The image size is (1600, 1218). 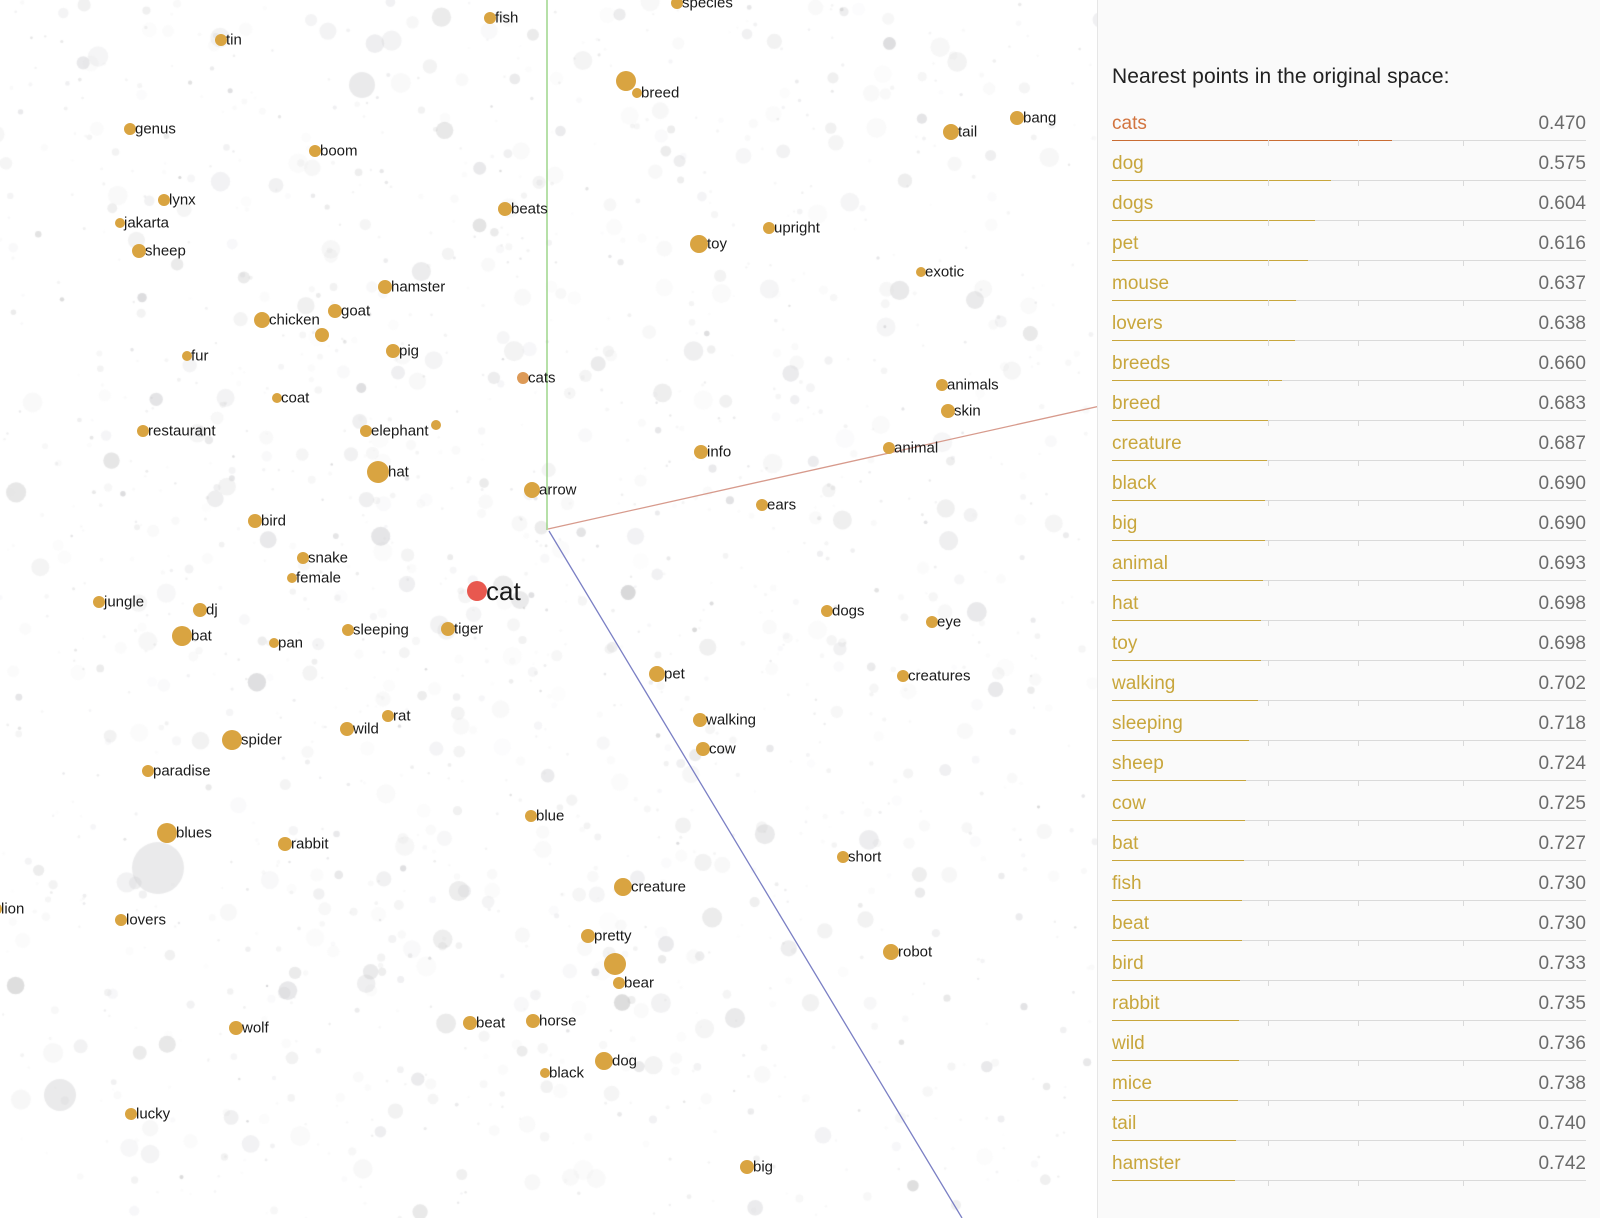 What do you see at coordinates (292, 578) in the screenshot?
I see `point-female-dot` at bounding box center [292, 578].